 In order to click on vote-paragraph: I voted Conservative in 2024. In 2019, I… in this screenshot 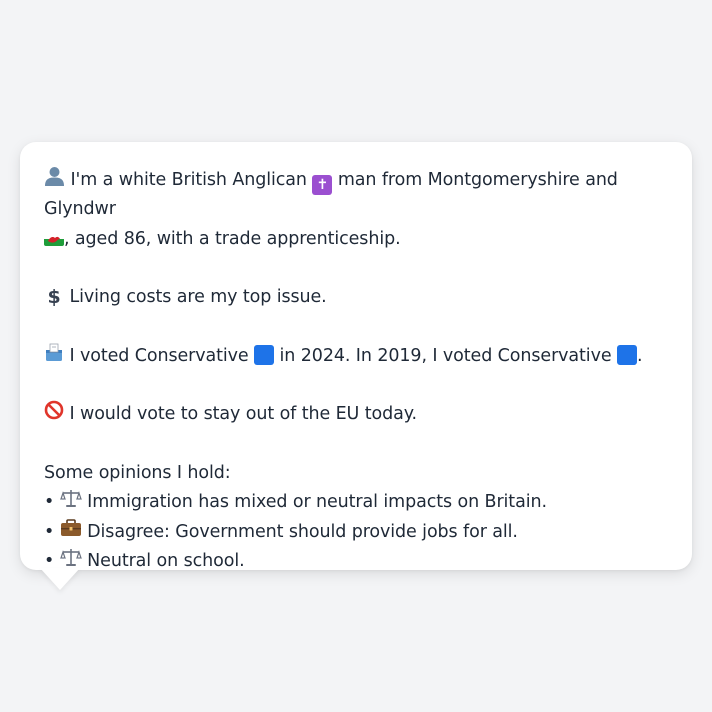, I will do `click(356, 356)`.